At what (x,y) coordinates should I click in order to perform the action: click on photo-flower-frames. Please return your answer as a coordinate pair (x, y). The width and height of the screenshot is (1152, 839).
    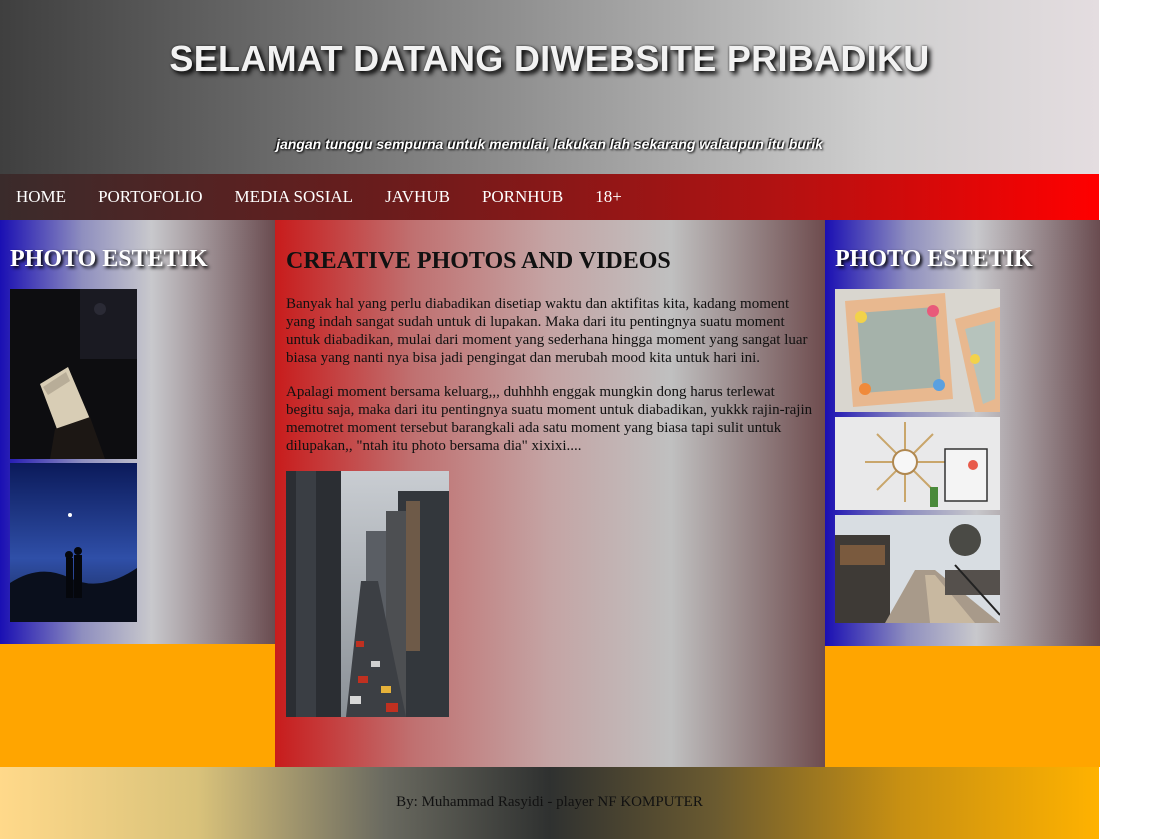
    Looking at the image, I should click on (917, 350).